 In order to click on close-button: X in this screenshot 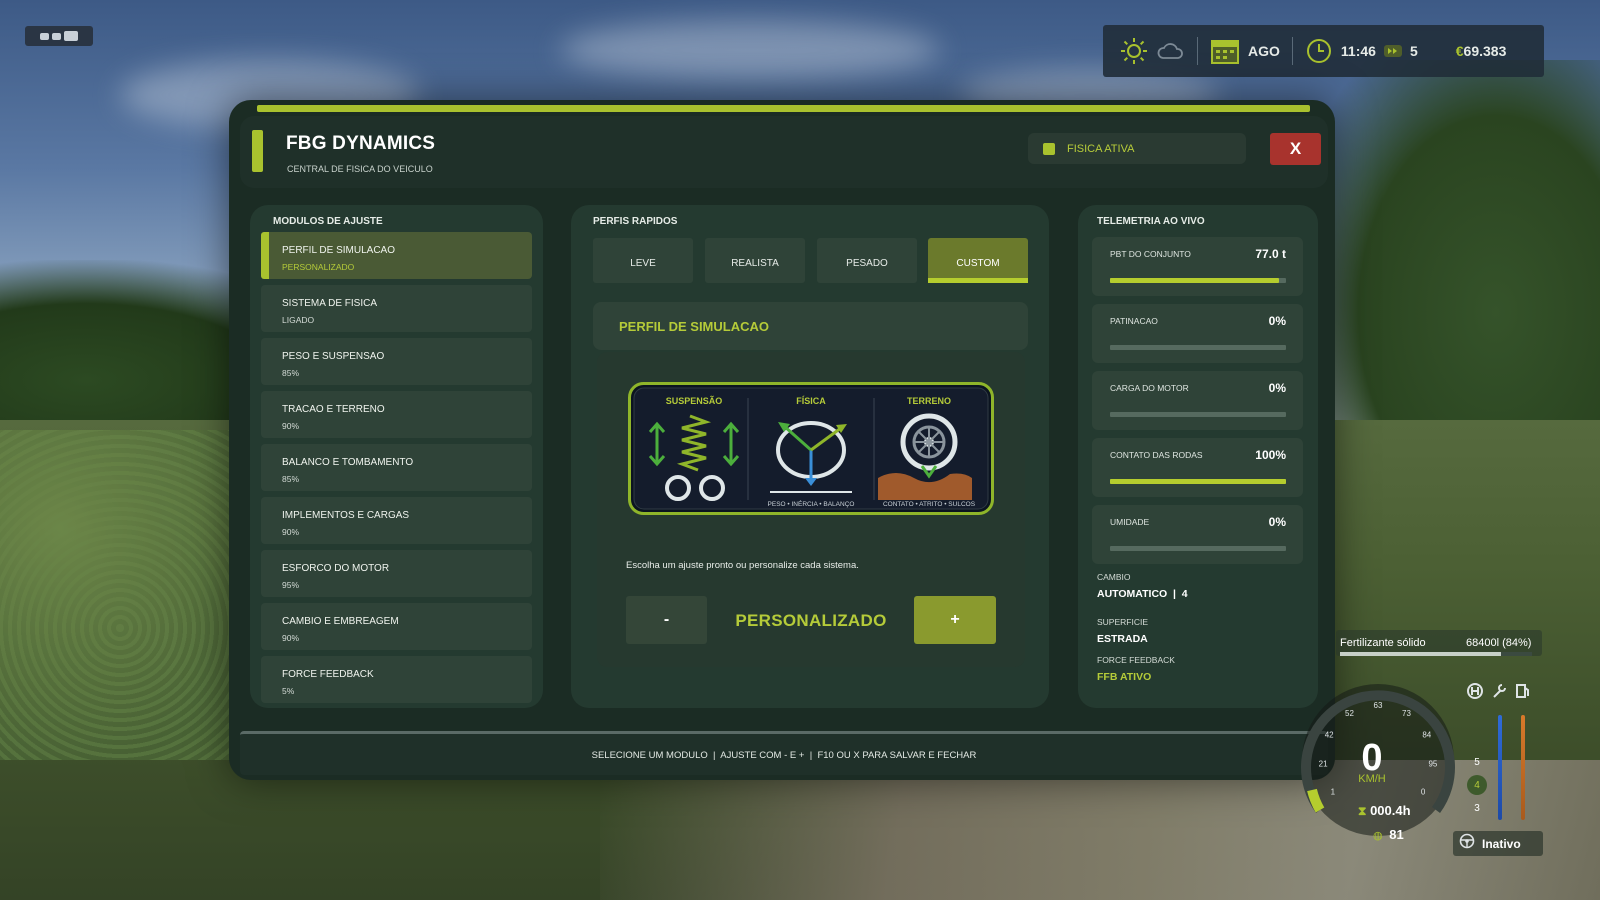, I will do `click(1295, 149)`.